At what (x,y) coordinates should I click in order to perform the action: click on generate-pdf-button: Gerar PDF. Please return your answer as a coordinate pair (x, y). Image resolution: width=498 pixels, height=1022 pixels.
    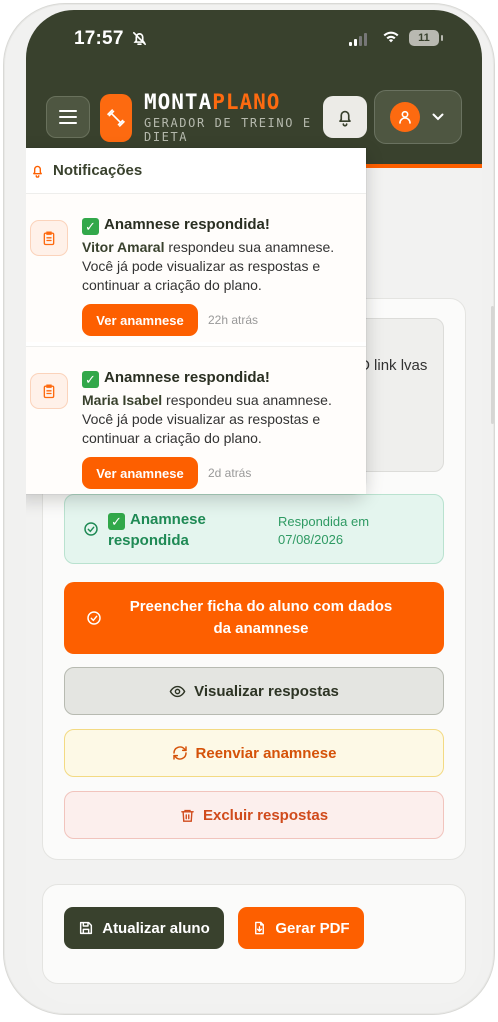
    Looking at the image, I should click on (301, 928).